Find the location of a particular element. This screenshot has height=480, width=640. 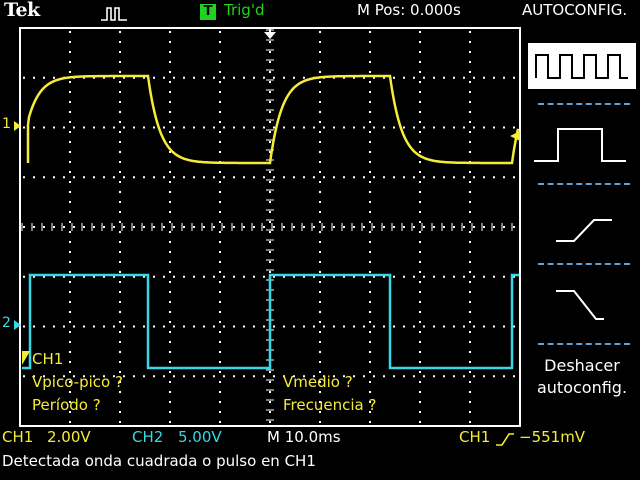

square-wave-icon is located at coordinates (581, 66).